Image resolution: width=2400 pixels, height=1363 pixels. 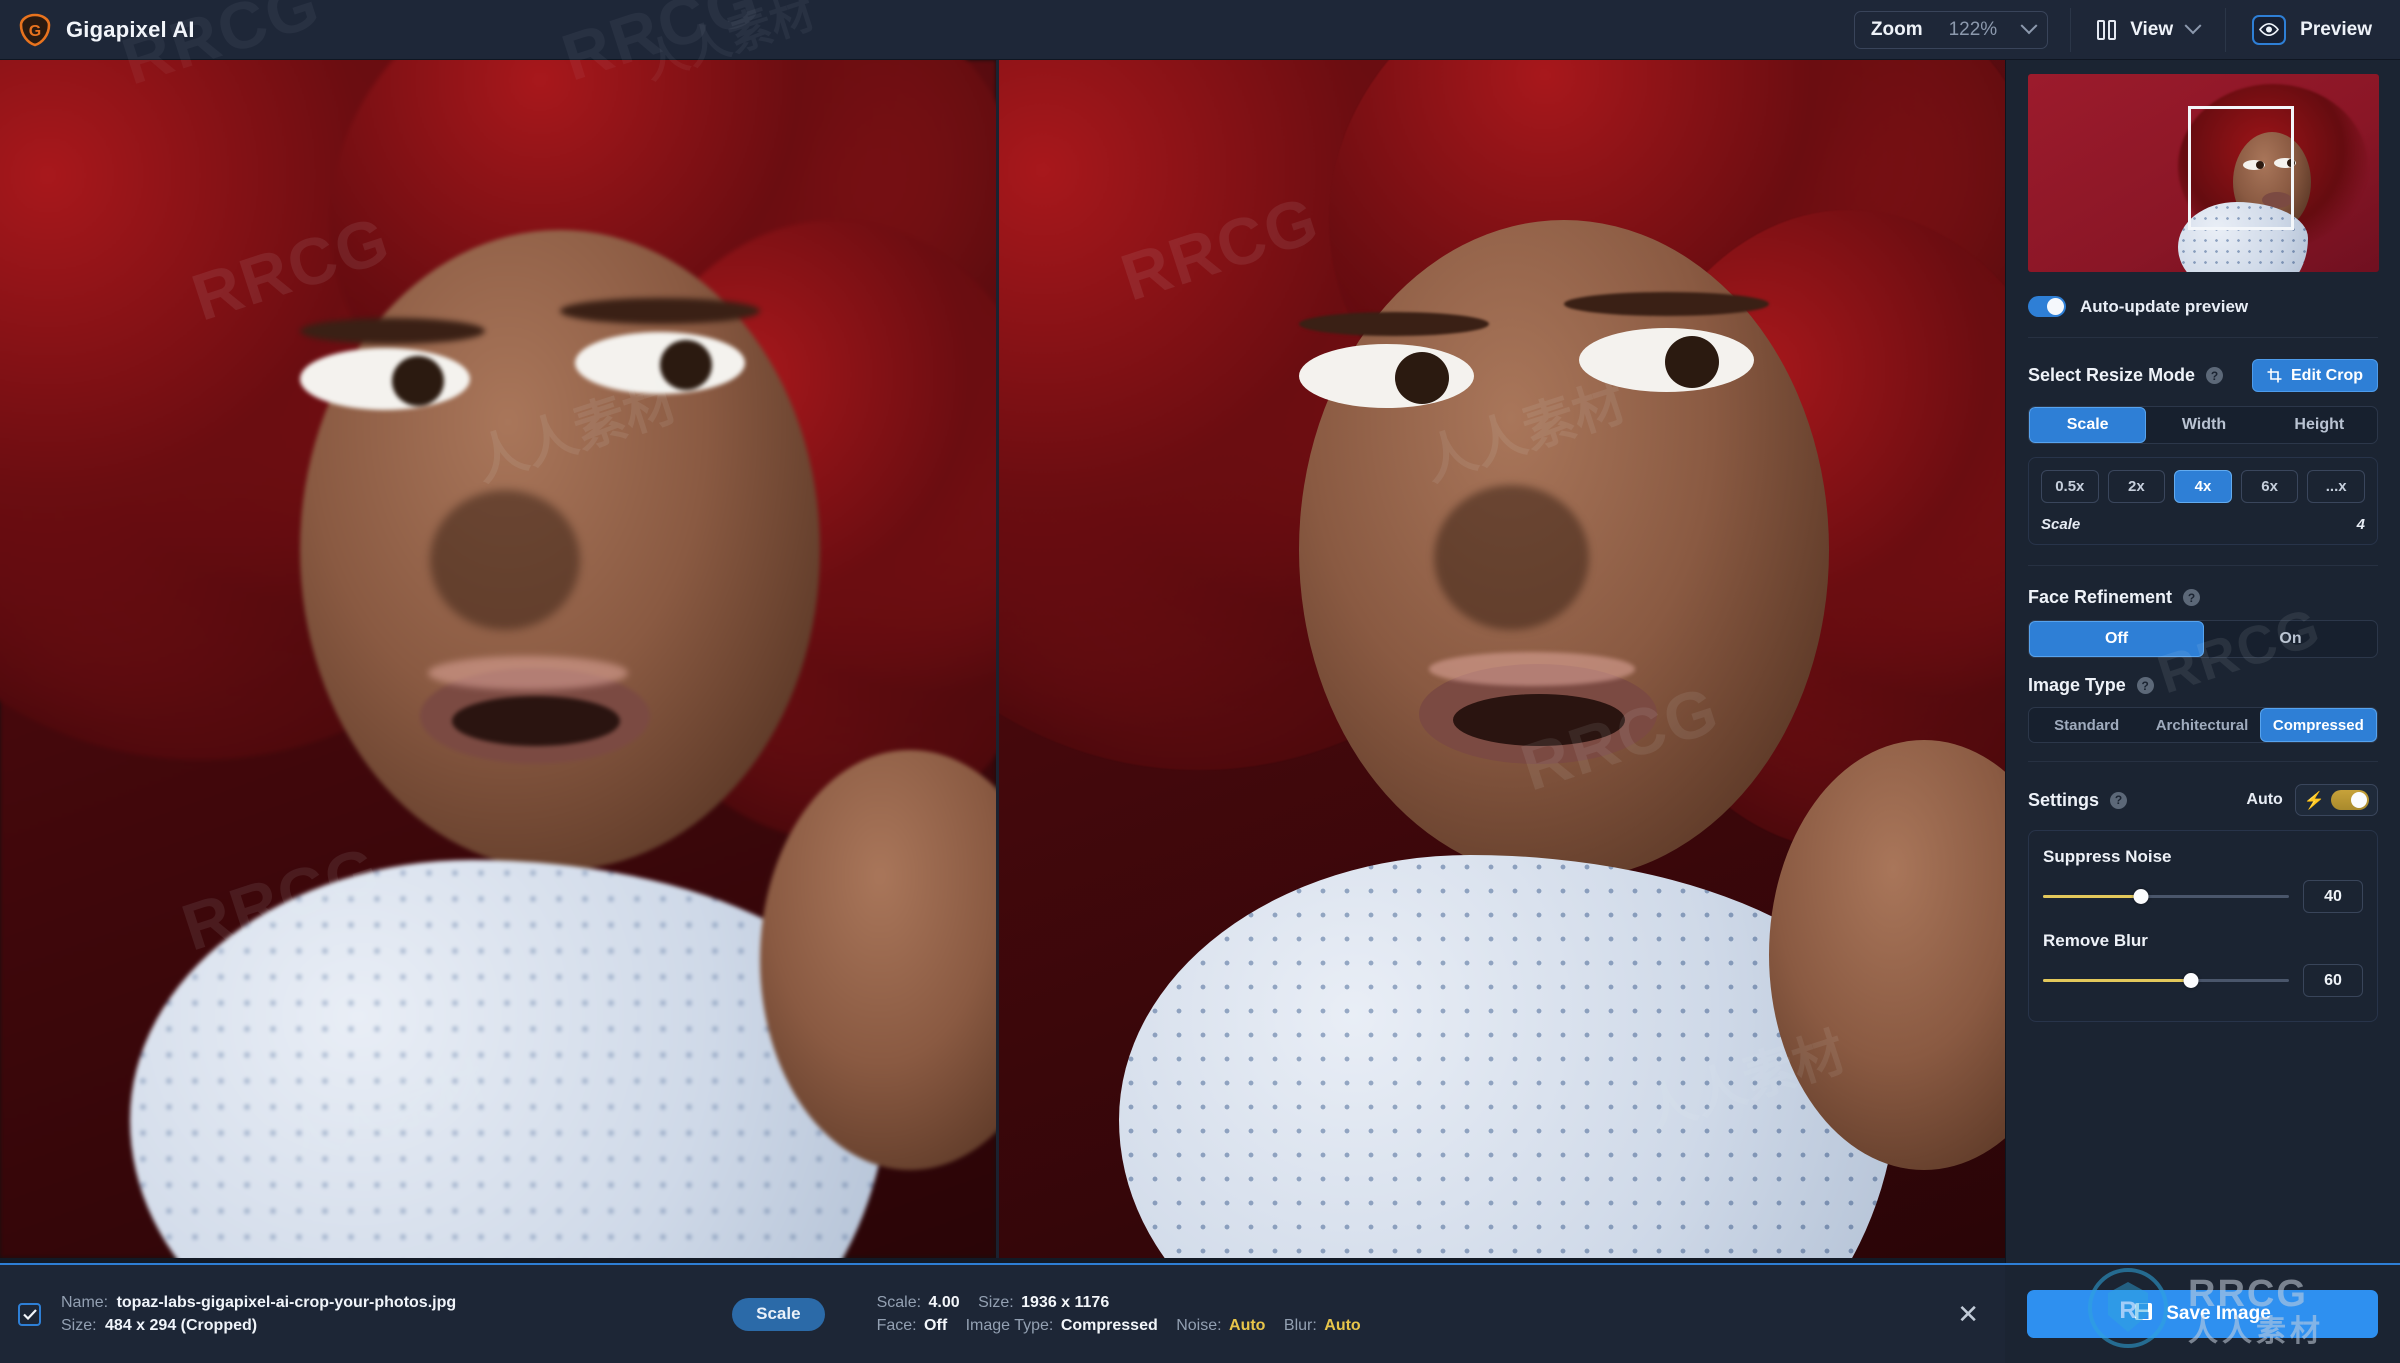 I want to click on job-image-type-key: Image Type:, so click(x=1009, y=1325).